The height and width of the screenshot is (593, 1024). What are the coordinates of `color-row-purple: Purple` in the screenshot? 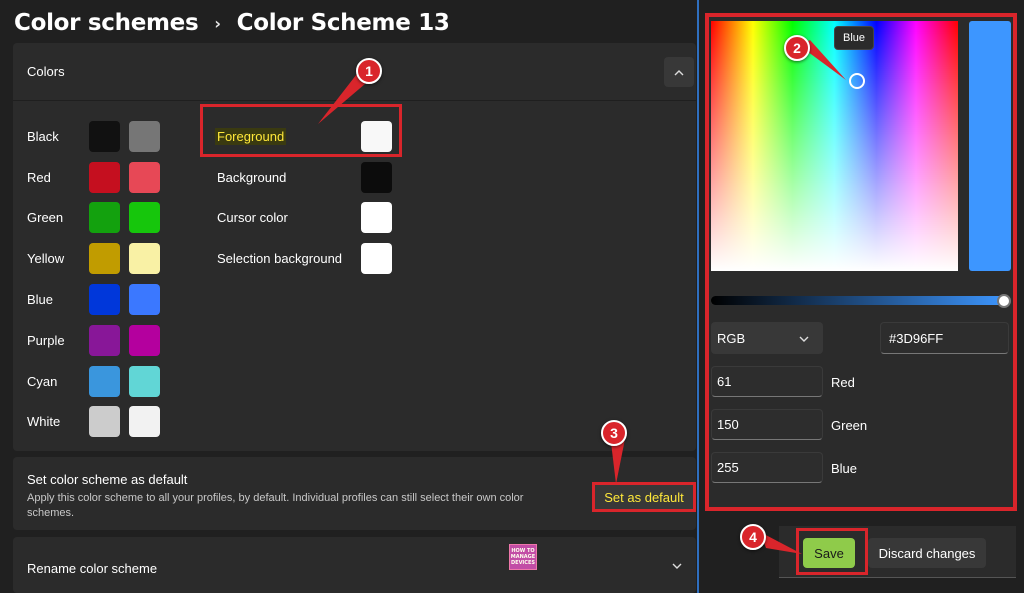 It's located at (98, 340).